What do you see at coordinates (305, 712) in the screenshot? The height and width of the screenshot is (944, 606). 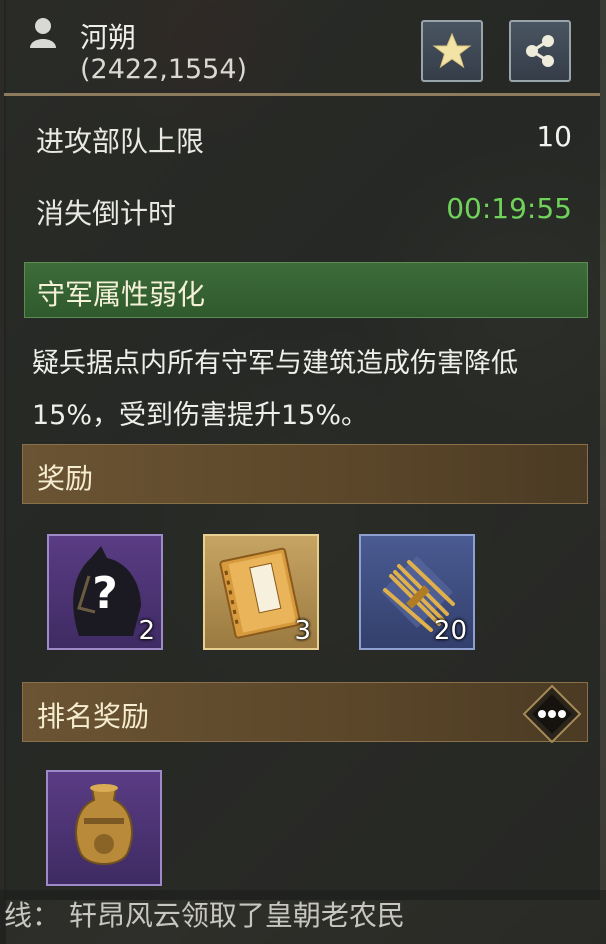 I see `ranking-rewards-header: 排名奖励` at bounding box center [305, 712].